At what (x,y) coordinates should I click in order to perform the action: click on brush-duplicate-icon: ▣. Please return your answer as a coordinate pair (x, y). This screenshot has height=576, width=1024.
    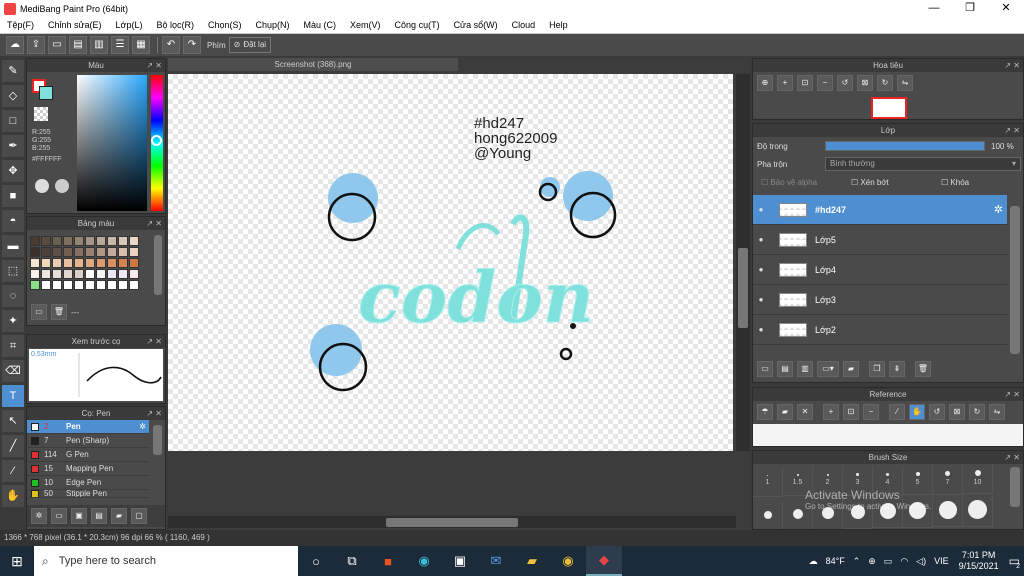
    Looking at the image, I should click on (79, 516).